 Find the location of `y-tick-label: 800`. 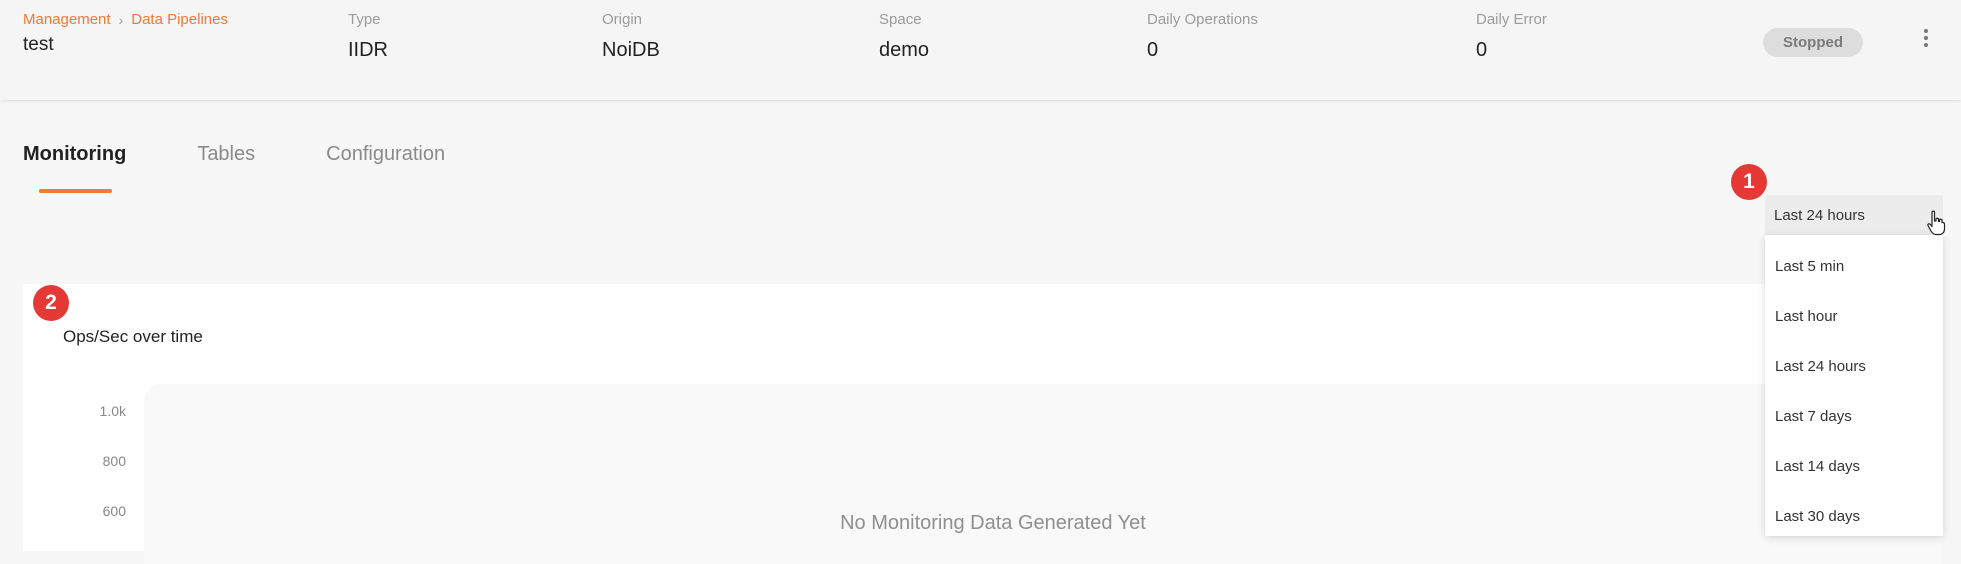

y-tick-label: 800 is located at coordinates (114, 461).